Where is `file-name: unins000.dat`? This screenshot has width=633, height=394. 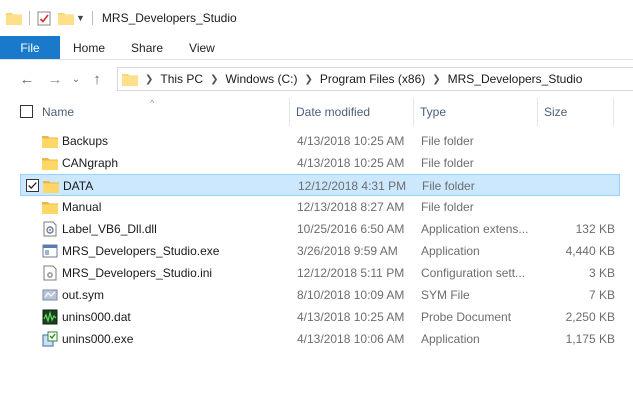
file-name: unins000.dat is located at coordinates (96, 317).